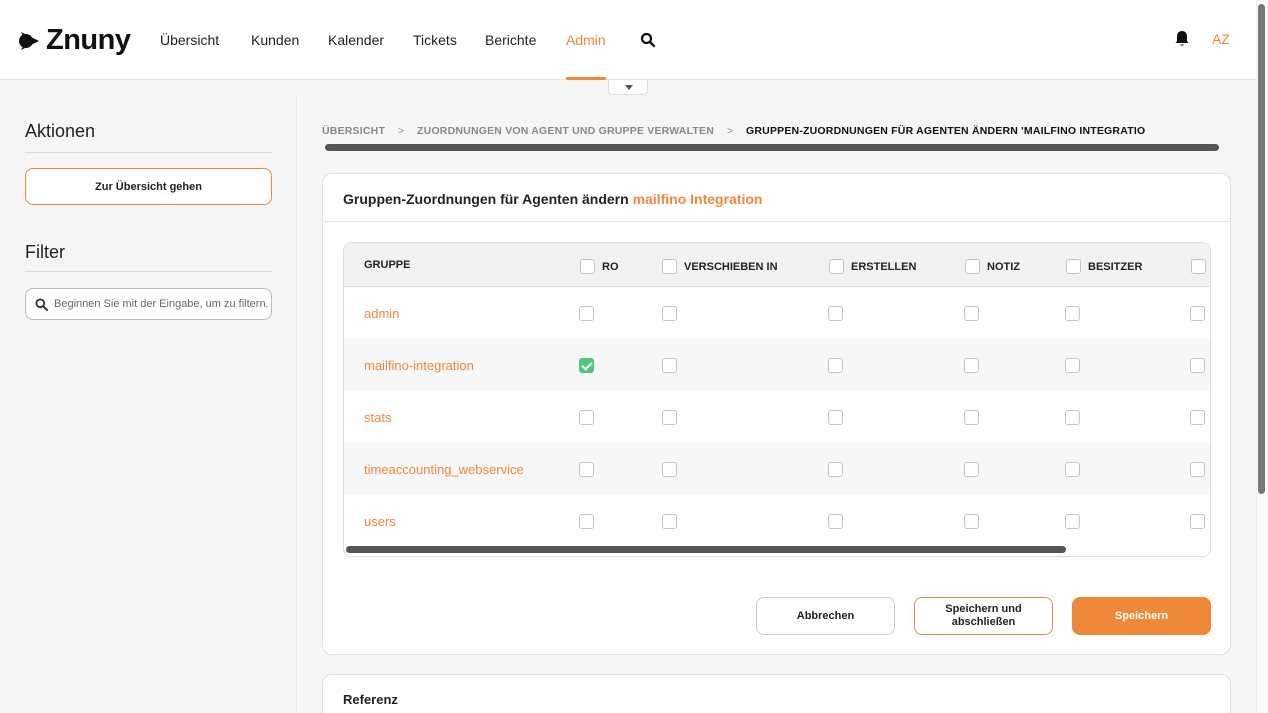  I want to click on column-header-owner: BESITZER, so click(1104, 266).